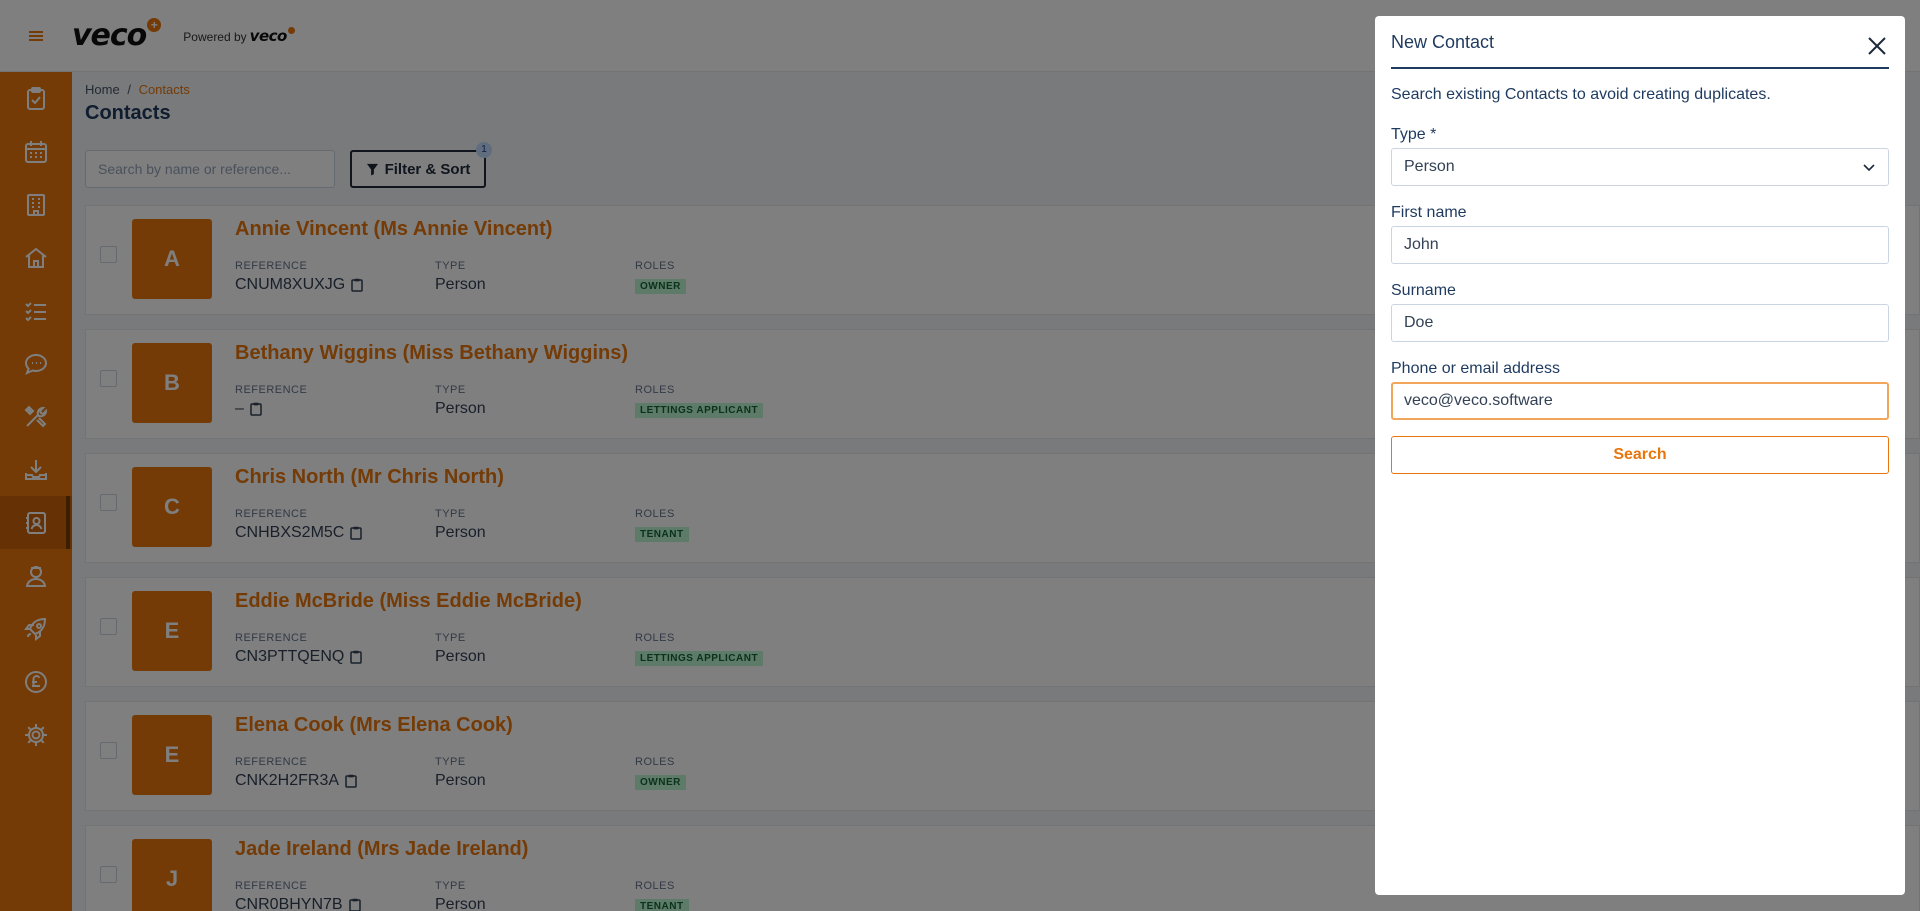  I want to click on drawer-divider, so click(1640, 68).